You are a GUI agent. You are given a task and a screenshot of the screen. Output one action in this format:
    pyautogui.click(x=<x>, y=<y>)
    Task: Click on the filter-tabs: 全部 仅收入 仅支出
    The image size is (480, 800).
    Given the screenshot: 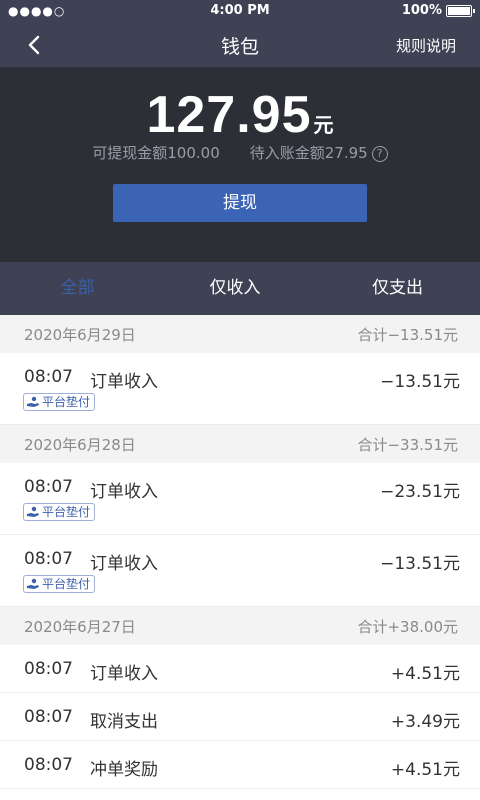 What is the action you would take?
    pyautogui.click(x=240, y=288)
    